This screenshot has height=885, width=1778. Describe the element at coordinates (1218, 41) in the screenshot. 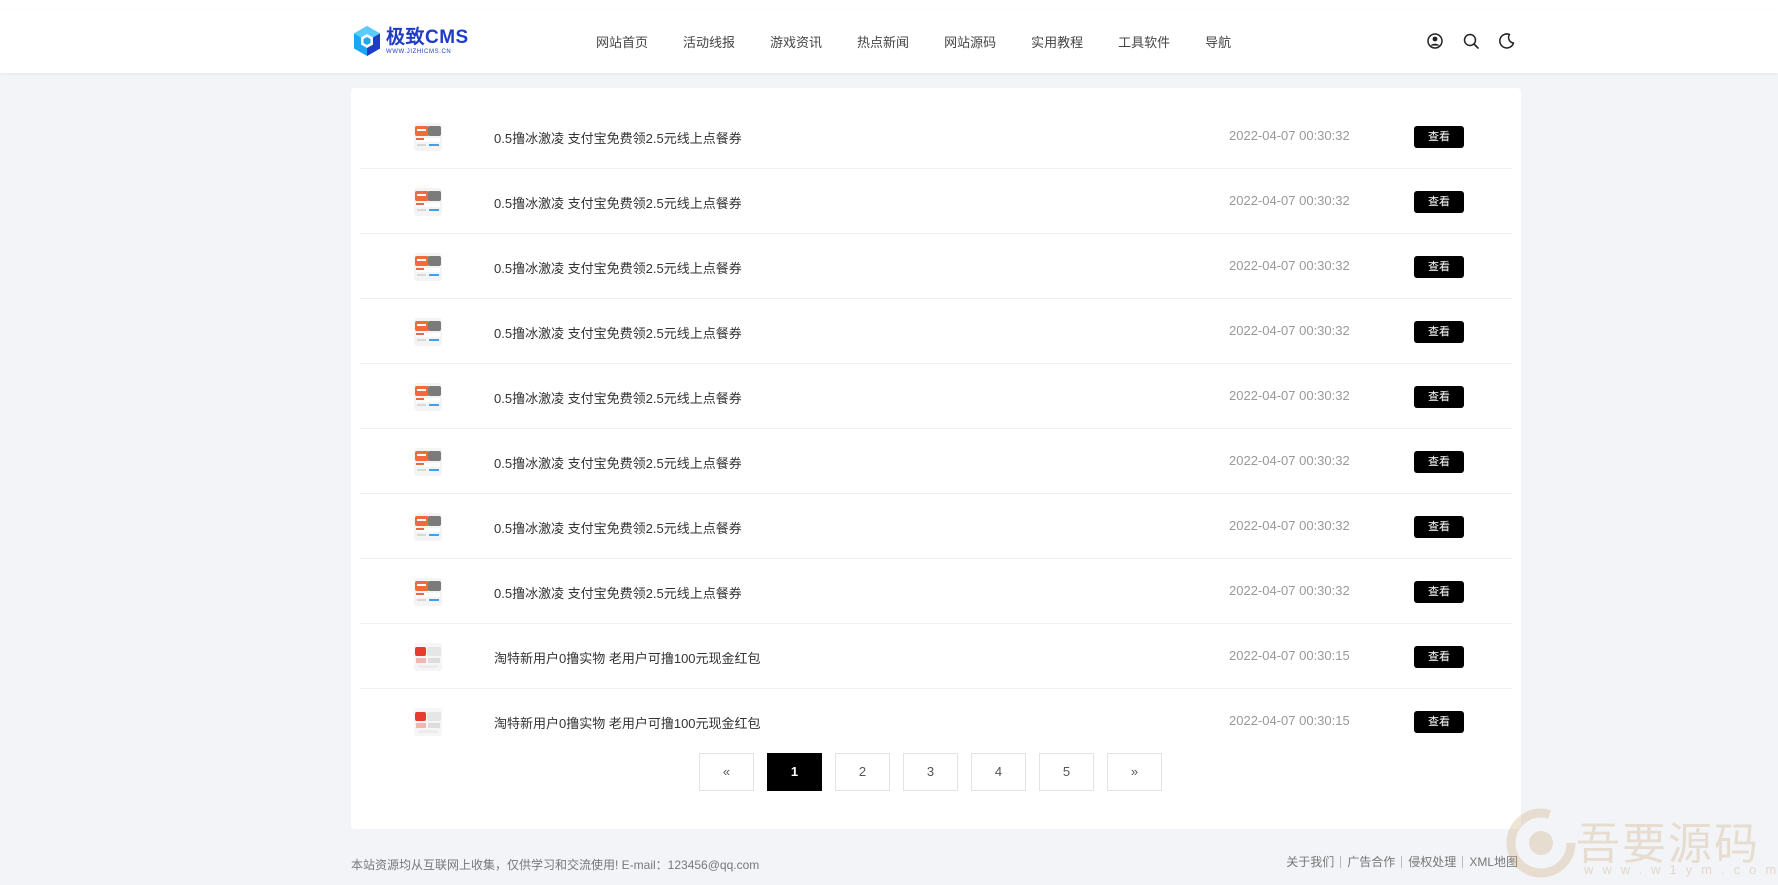

I see `nav-item-navigation: 导航` at that location.